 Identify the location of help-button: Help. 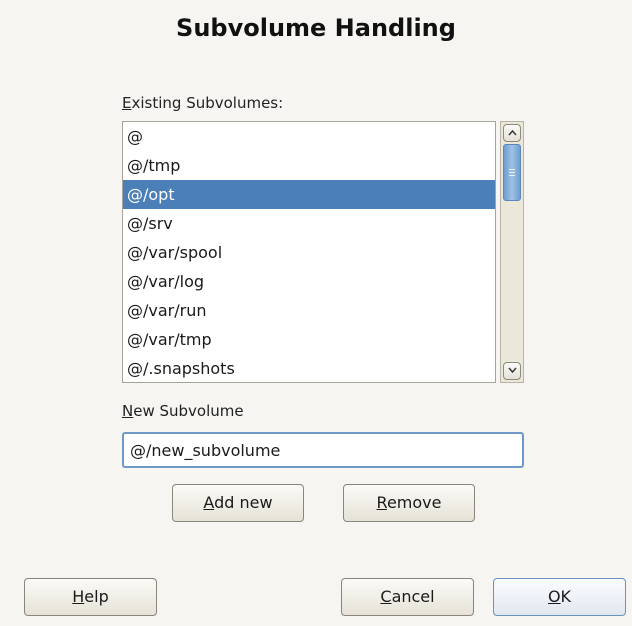
(90, 597).